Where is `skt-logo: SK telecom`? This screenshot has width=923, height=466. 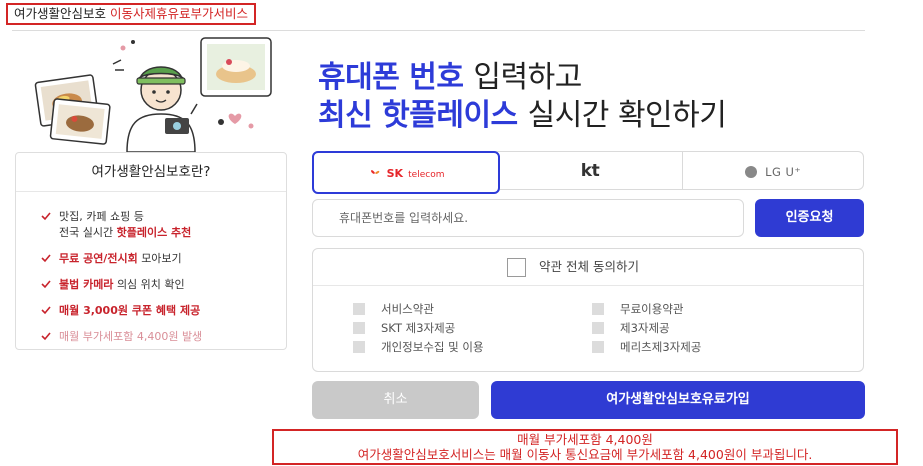
skt-logo: SK telecom is located at coordinates (406, 173).